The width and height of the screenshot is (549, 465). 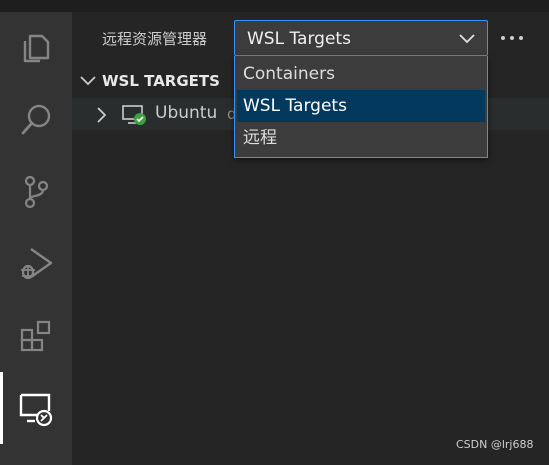 I want to click on activity-explorer, so click(x=36, y=48).